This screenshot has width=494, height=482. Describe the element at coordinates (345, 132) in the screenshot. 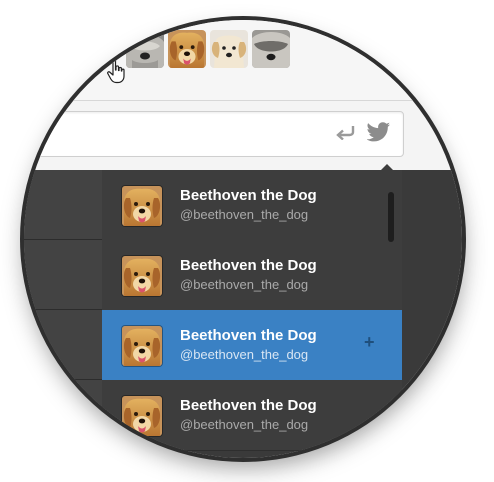

I see `reply-arrow-icon` at that location.